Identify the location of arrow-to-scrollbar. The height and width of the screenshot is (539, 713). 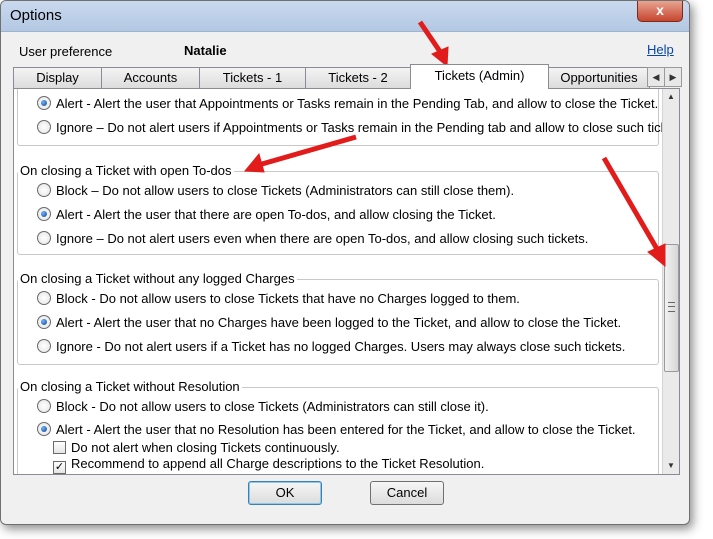
(630, 203).